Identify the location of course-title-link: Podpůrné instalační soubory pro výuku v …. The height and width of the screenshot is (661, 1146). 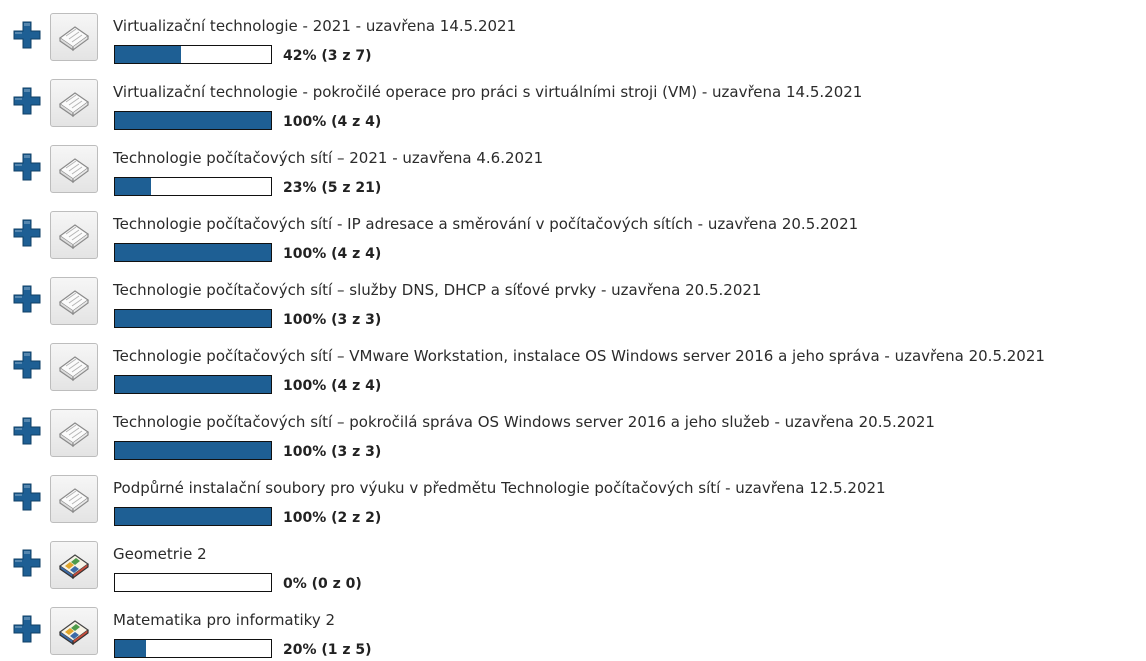
(499, 488).